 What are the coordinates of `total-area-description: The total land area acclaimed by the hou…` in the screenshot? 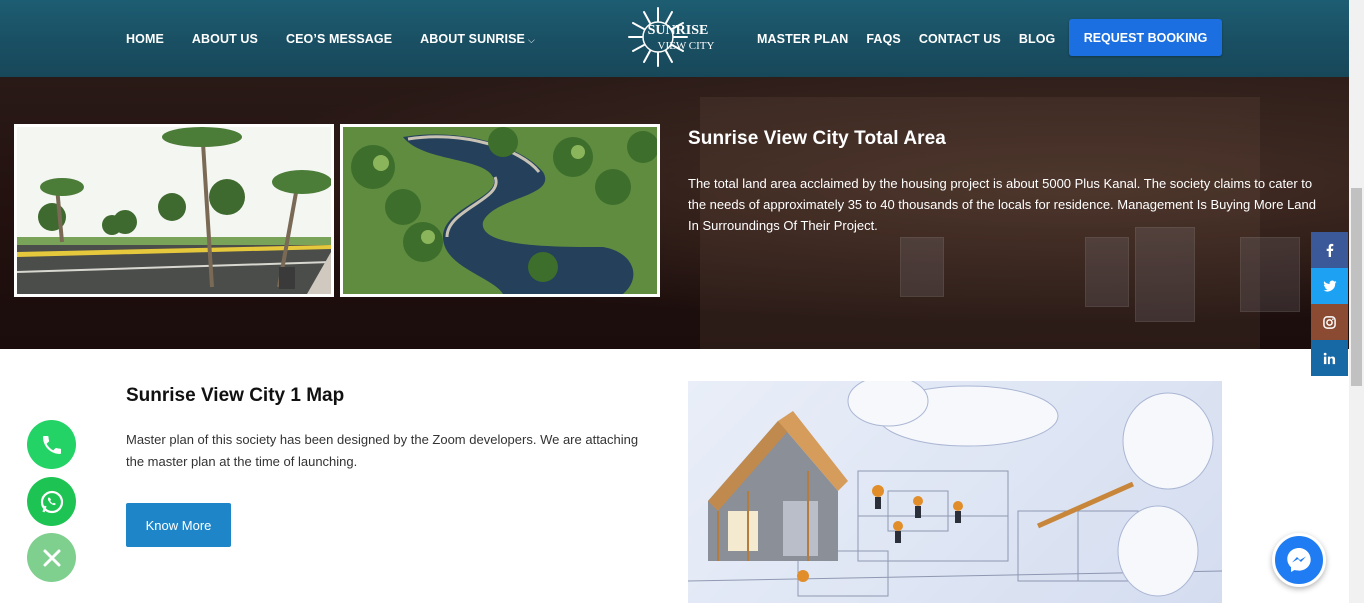 It's located at (1002, 204).